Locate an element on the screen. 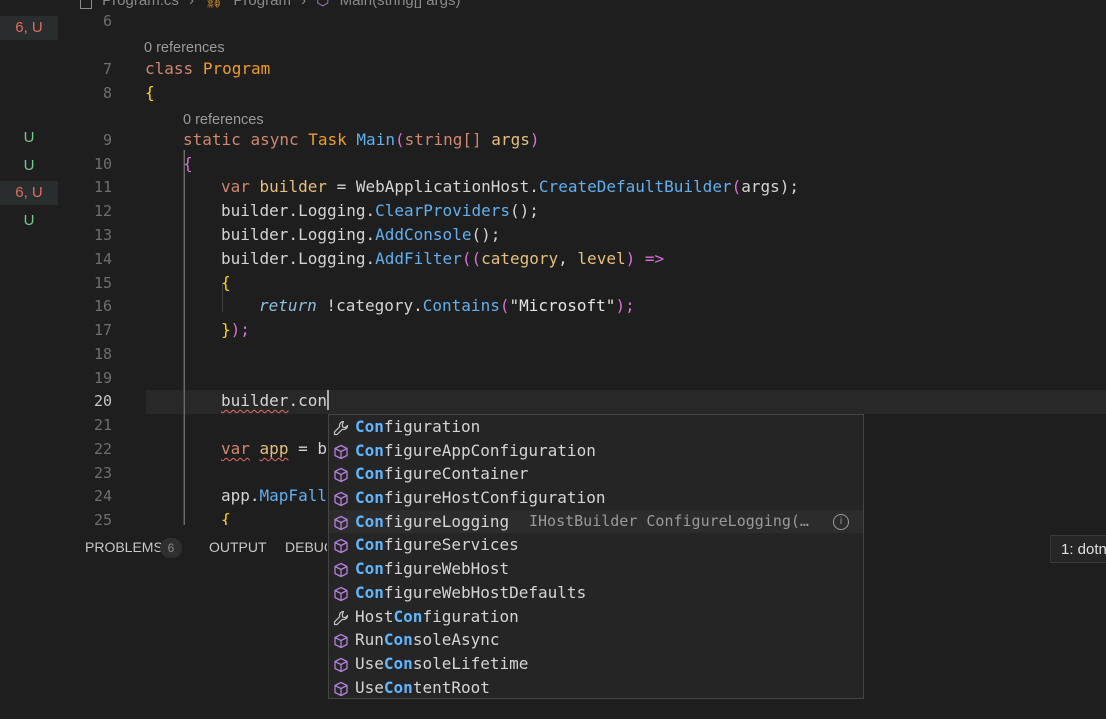 This screenshot has width=1106, height=719. code-line-current: builder.con is located at coordinates (275, 401).